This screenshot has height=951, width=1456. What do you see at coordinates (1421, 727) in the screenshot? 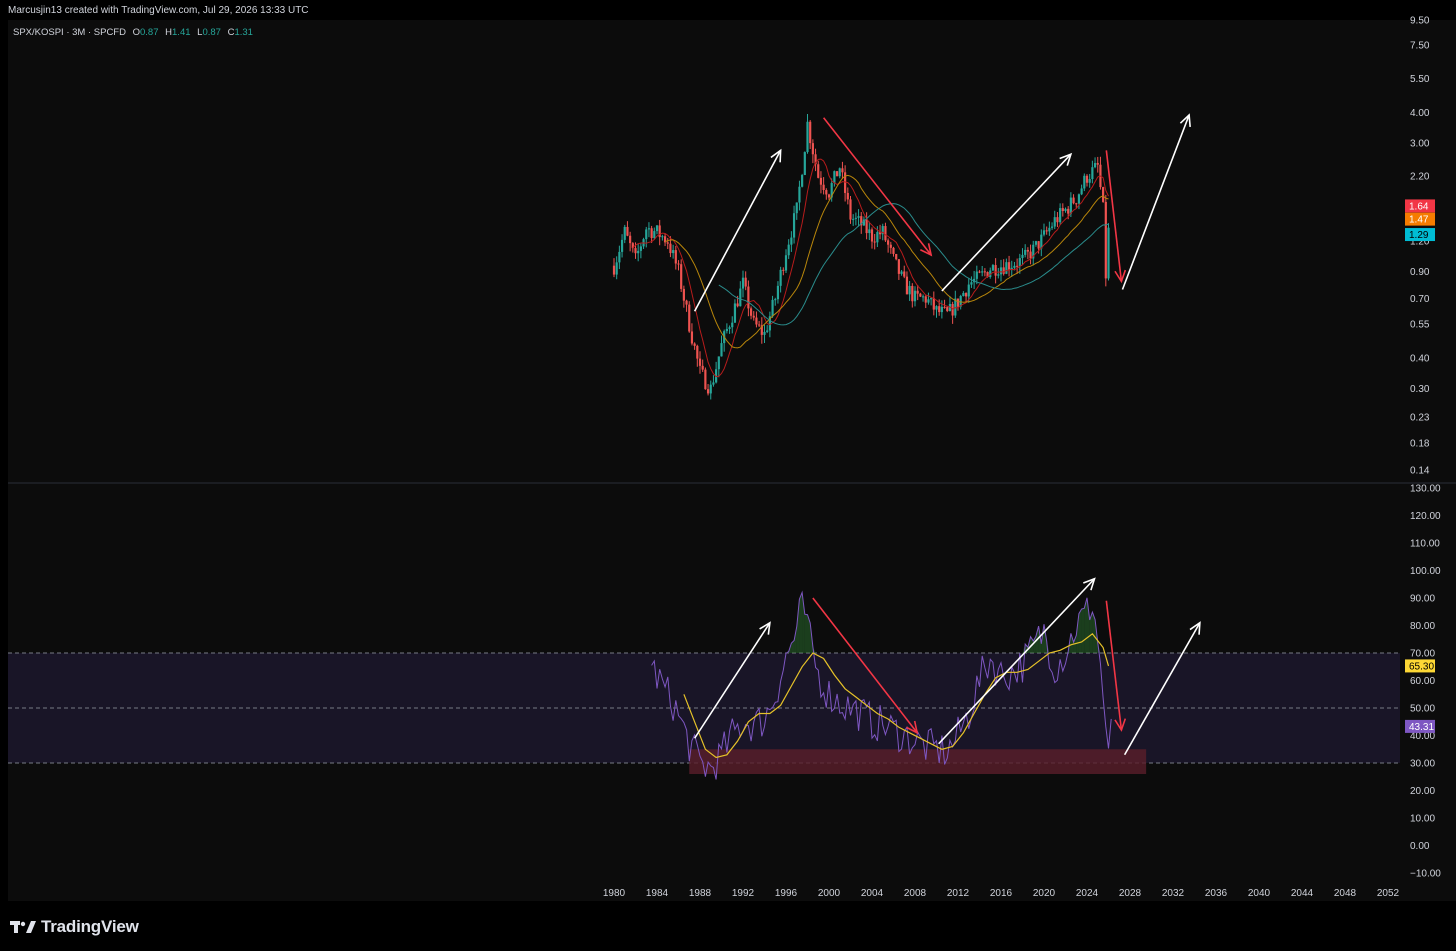
I see `rsi-badge-2-label: 43.31` at bounding box center [1421, 727].